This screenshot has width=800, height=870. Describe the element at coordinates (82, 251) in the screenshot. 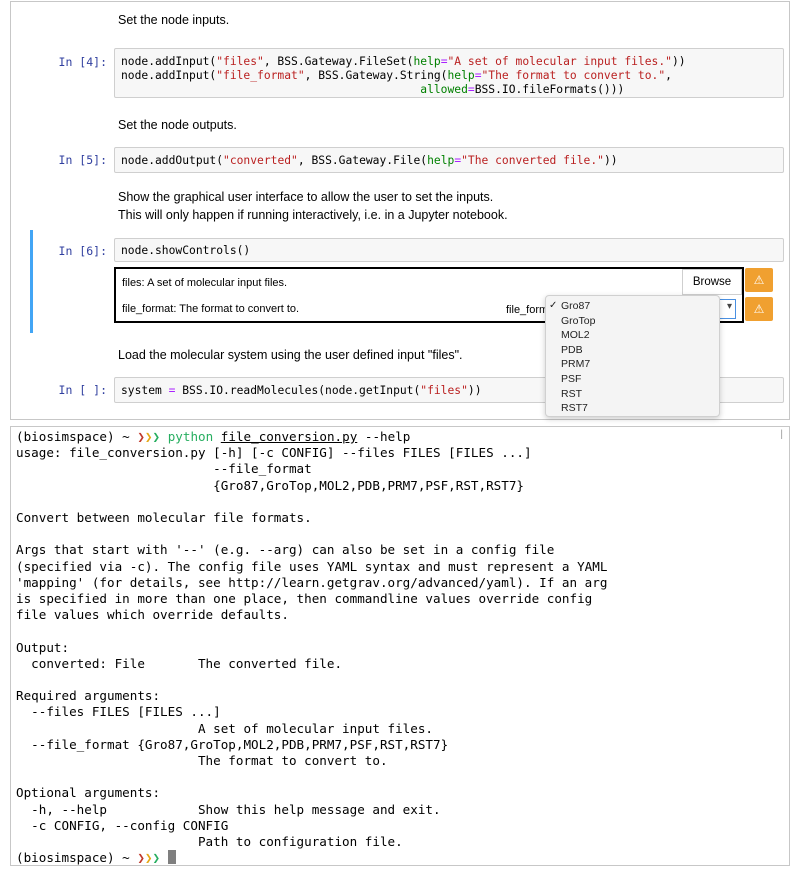

I see `cell-prompt-6: In [6]:` at that location.